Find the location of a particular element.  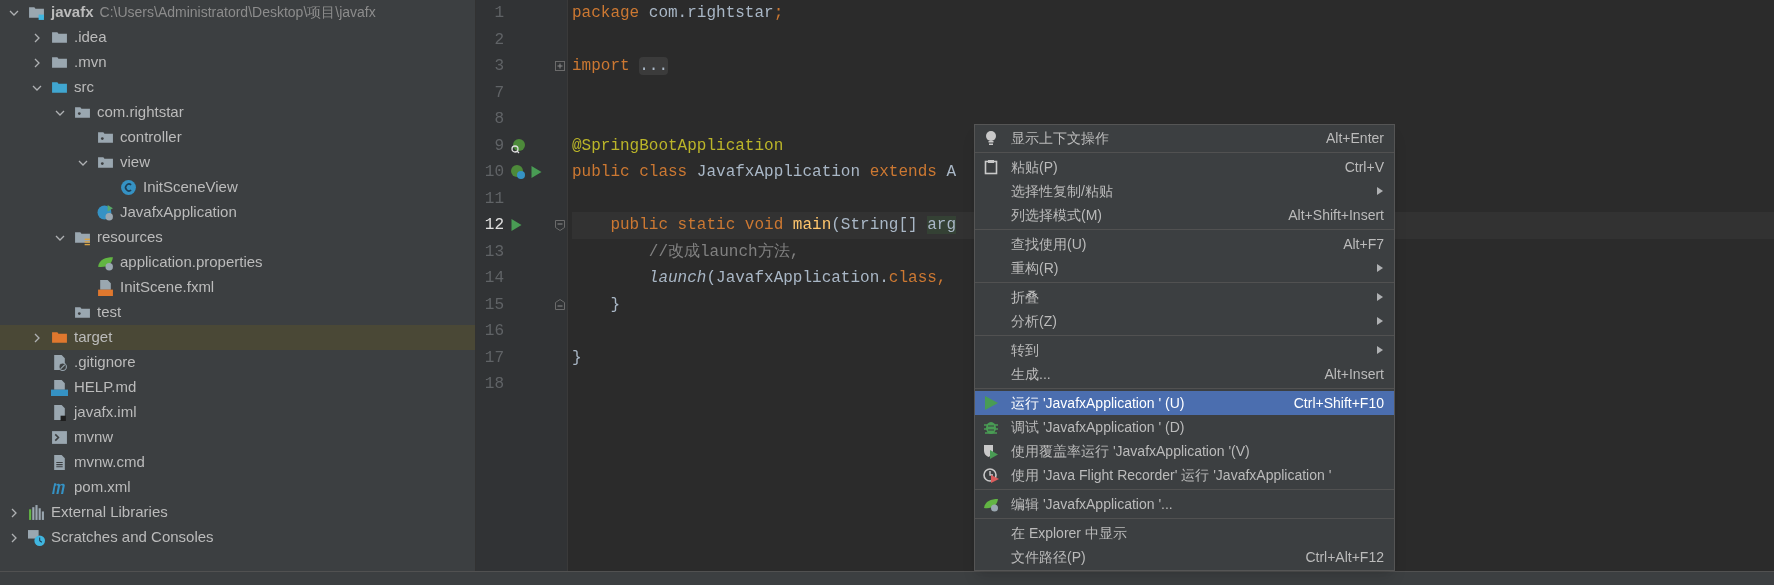

menu-item: 查找使用(U) Alt+F7 is located at coordinates (1184, 244).